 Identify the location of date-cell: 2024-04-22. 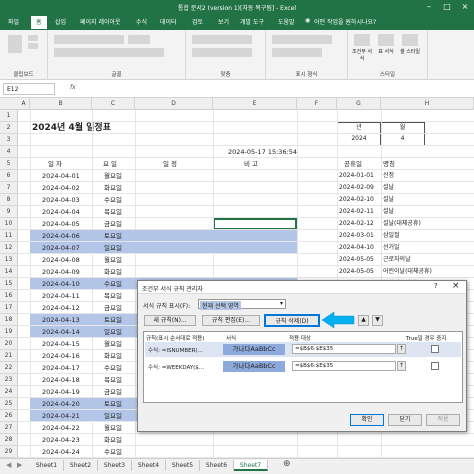
(61, 428).